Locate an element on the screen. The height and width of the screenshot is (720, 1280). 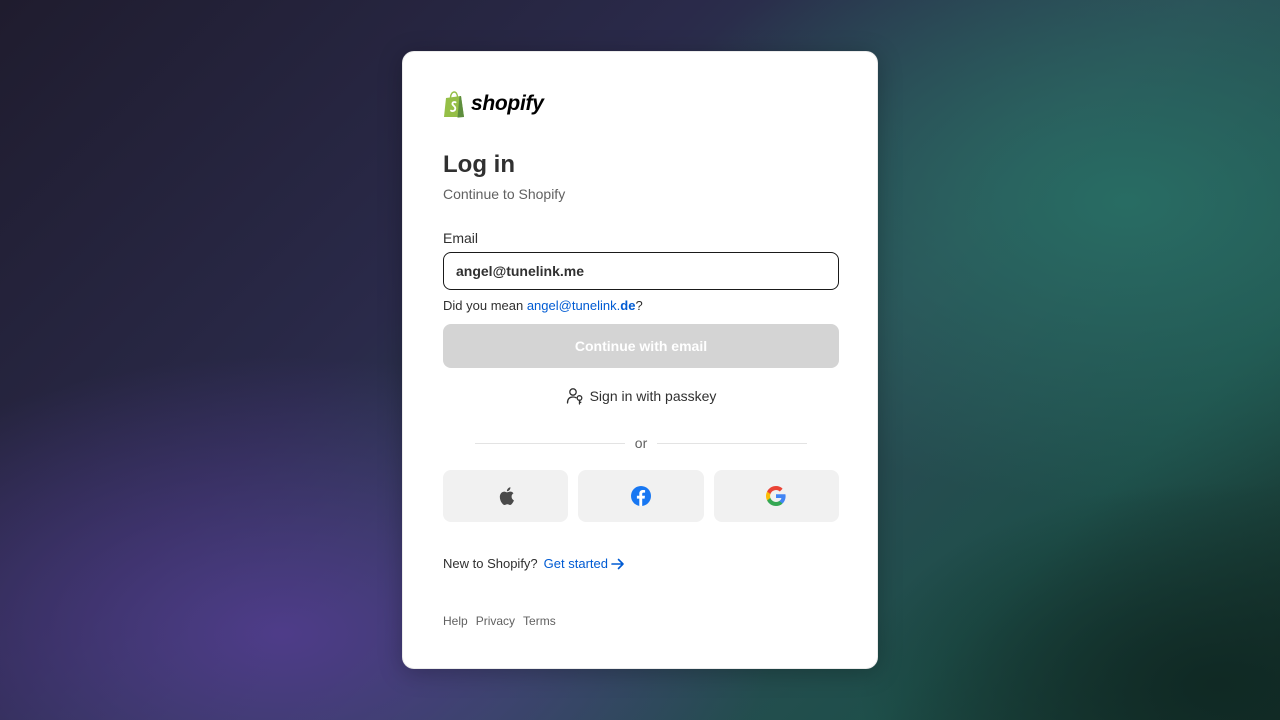
footer-links: Help Privacy Terms is located at coordinates (499, 621).